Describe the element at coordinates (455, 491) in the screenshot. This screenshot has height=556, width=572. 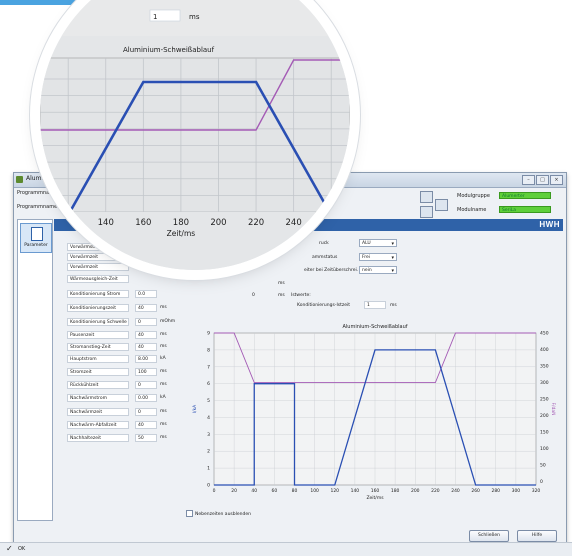
I see `x-tick-label: 240` at that location.